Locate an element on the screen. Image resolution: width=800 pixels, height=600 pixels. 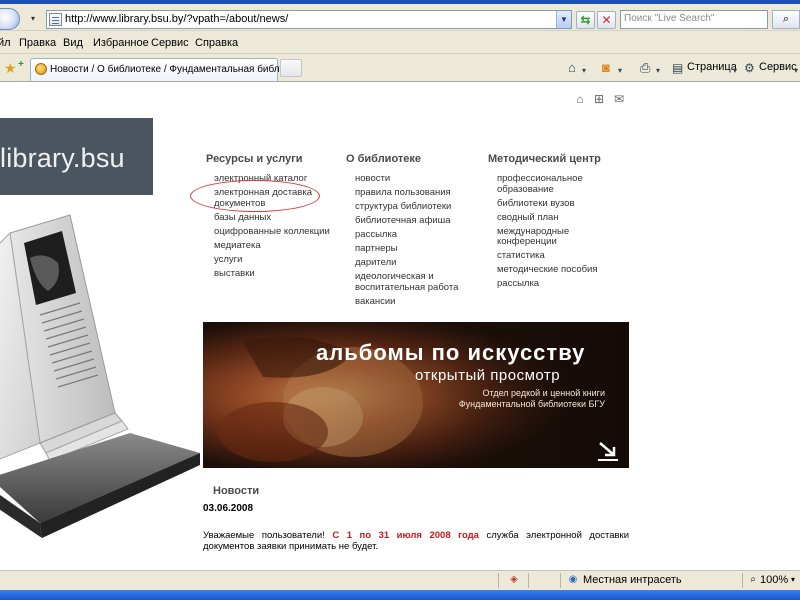
nav-link-text: структура библиотеки is located at coordinates (403, 206).